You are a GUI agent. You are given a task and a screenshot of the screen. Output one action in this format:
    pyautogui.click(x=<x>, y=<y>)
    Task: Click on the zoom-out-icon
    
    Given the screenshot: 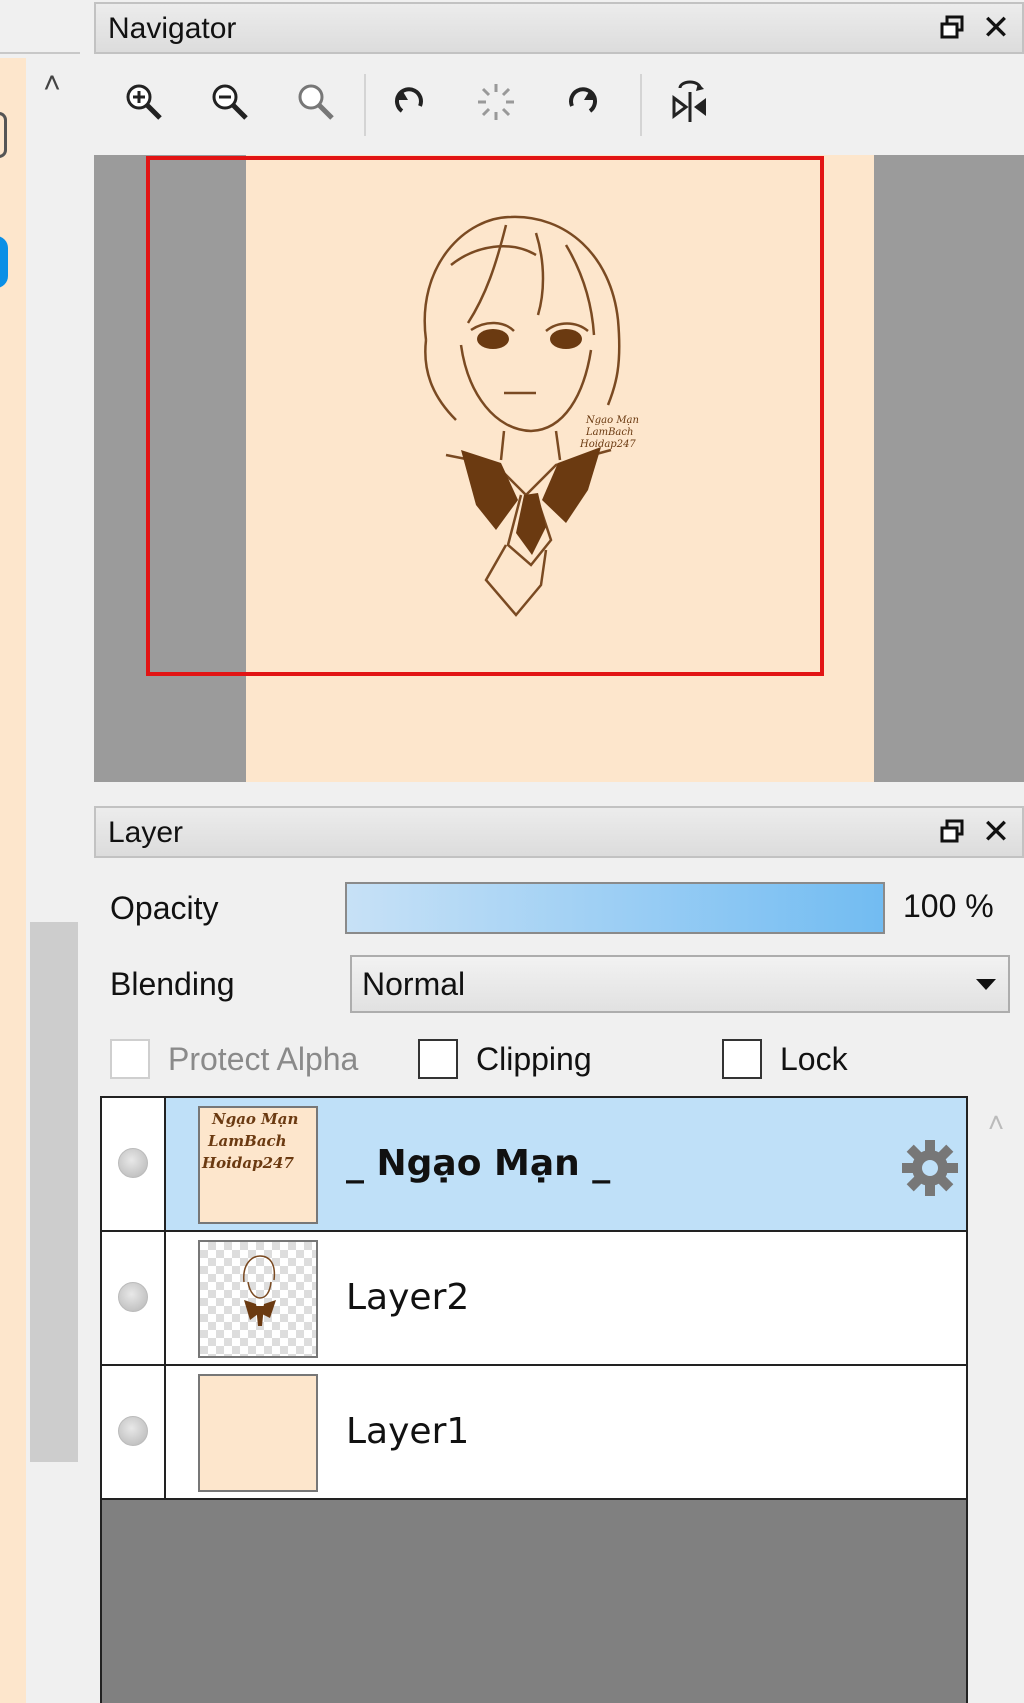 What is the action you would take?
    pyautogui.click(x=230, y=102)
    